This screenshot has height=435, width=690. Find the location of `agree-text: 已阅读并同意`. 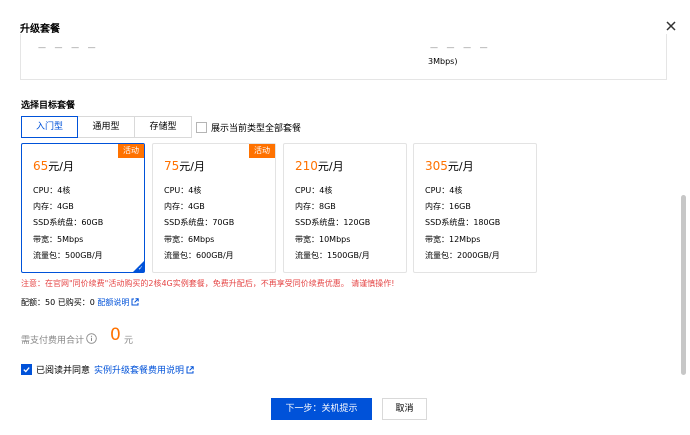

agree-text: 已阅读并同意 is located at coordinates (63, 371).